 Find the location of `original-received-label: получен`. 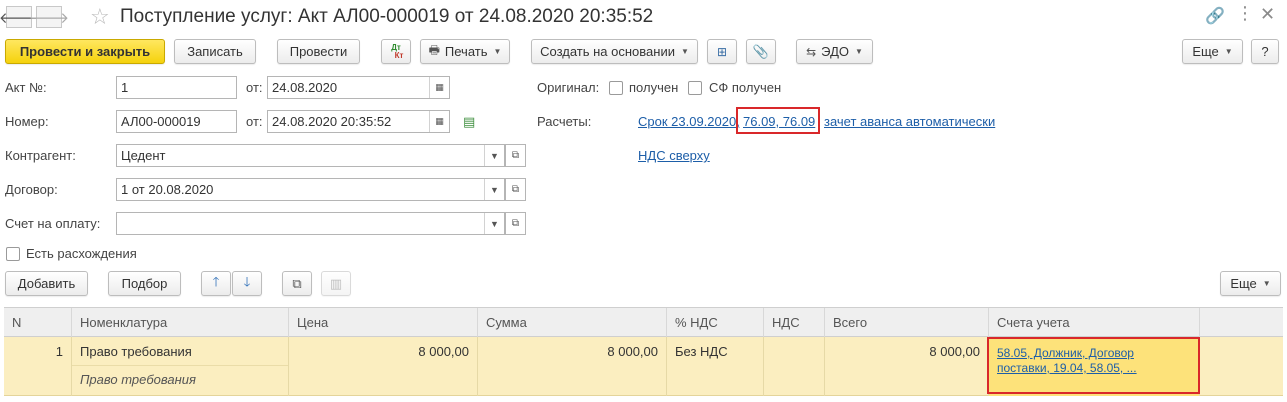

original-received-label: получен is located at coordinates (654, 87).